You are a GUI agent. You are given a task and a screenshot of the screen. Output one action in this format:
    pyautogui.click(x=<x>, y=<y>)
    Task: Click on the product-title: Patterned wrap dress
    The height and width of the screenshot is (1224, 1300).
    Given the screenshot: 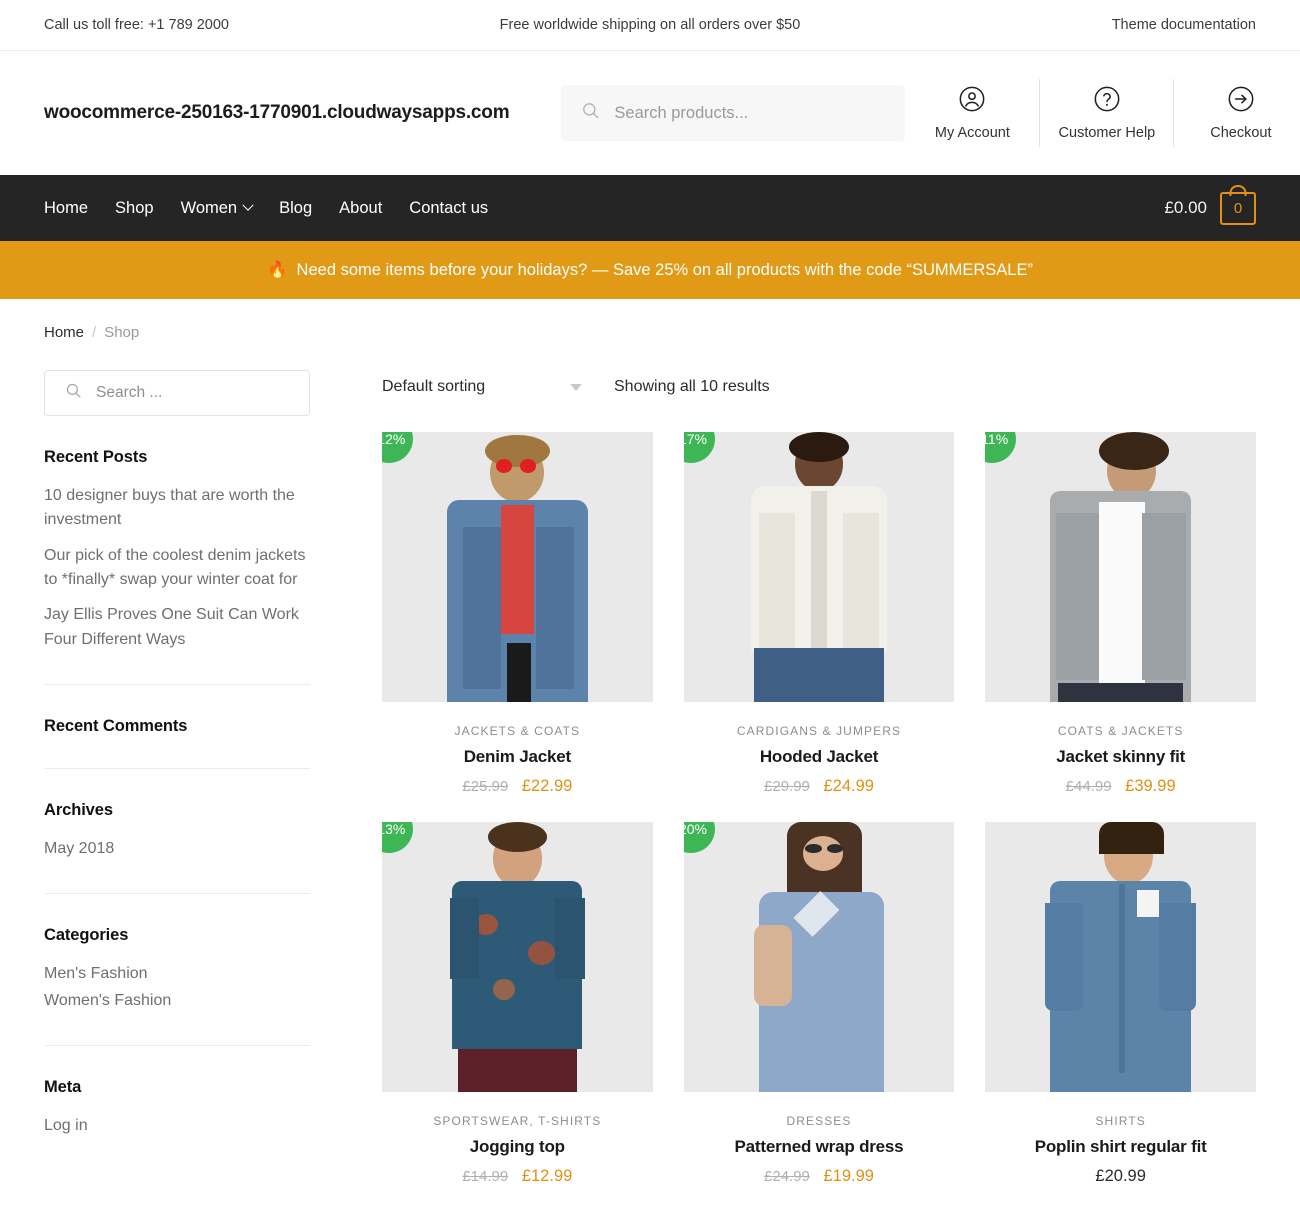 What is the action you would take?
    pyautogui.click(x=819, y=1147)
    